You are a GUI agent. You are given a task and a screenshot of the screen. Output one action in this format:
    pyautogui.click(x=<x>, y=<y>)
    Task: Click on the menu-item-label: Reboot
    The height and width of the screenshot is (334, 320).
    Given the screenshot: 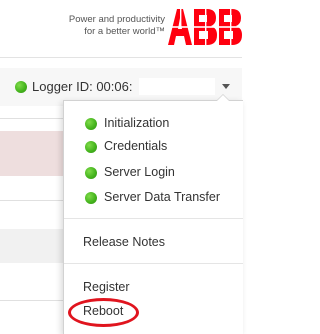 What is the action you would take?
    pyautogui.click(x=103, y=311)
    